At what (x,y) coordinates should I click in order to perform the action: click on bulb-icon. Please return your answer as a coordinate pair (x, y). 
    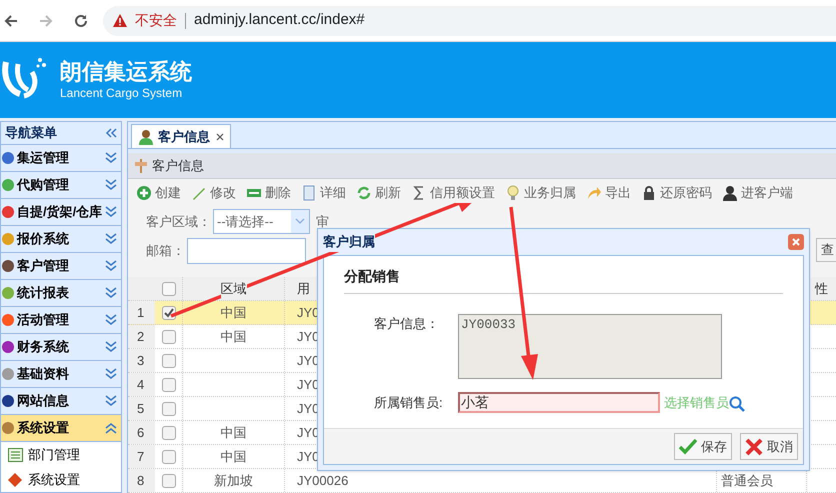
    Looking at the image, I should click on (513, 193).